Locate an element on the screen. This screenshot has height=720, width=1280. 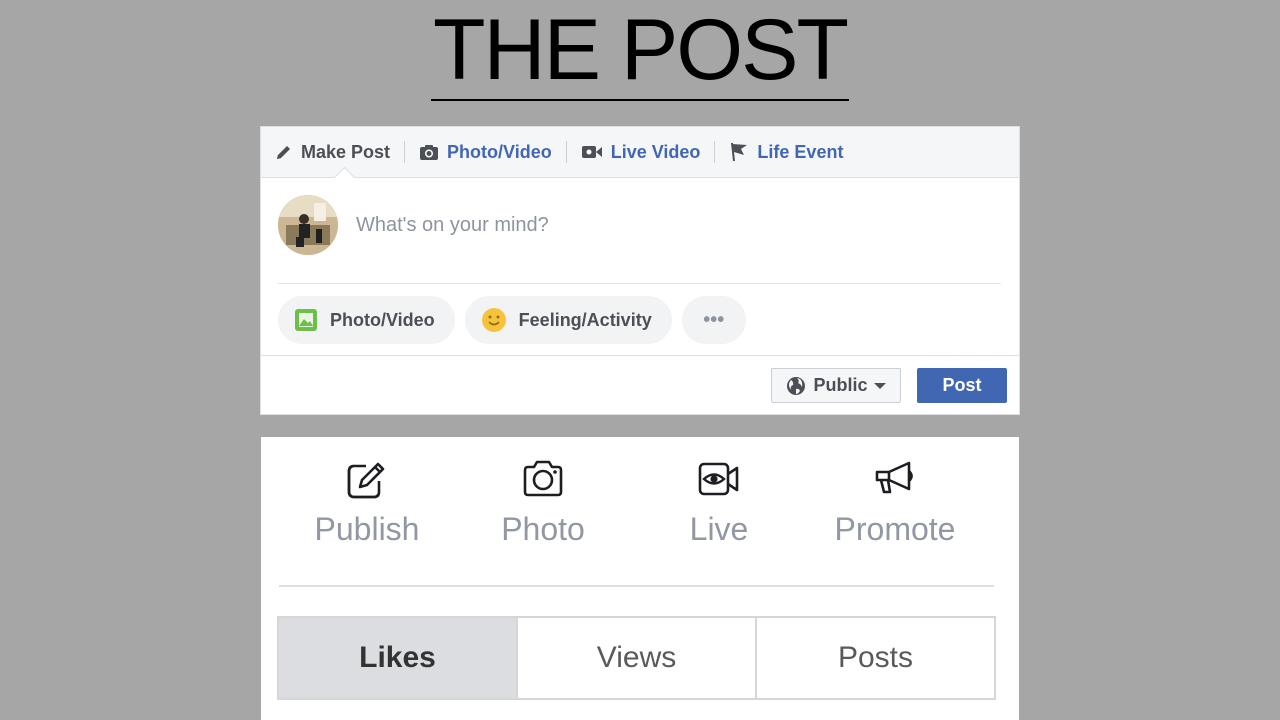
tab-photo-video: Photo/Video is located at coordinates (492, 152).